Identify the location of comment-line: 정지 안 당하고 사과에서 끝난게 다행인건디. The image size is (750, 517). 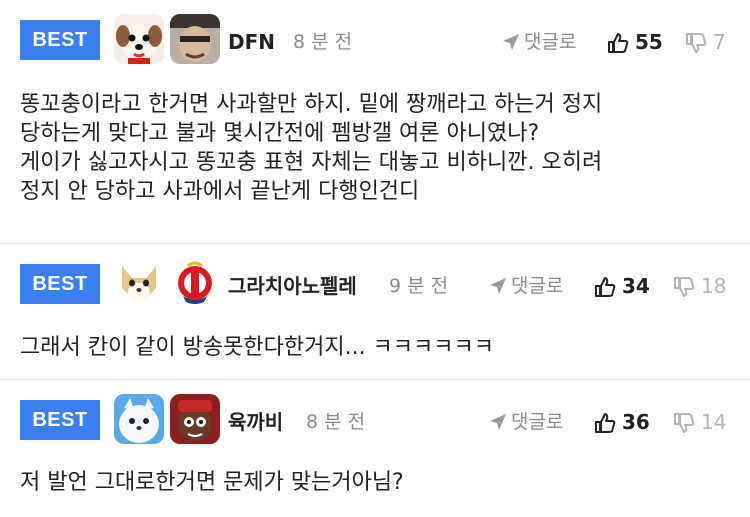
(220, 191).